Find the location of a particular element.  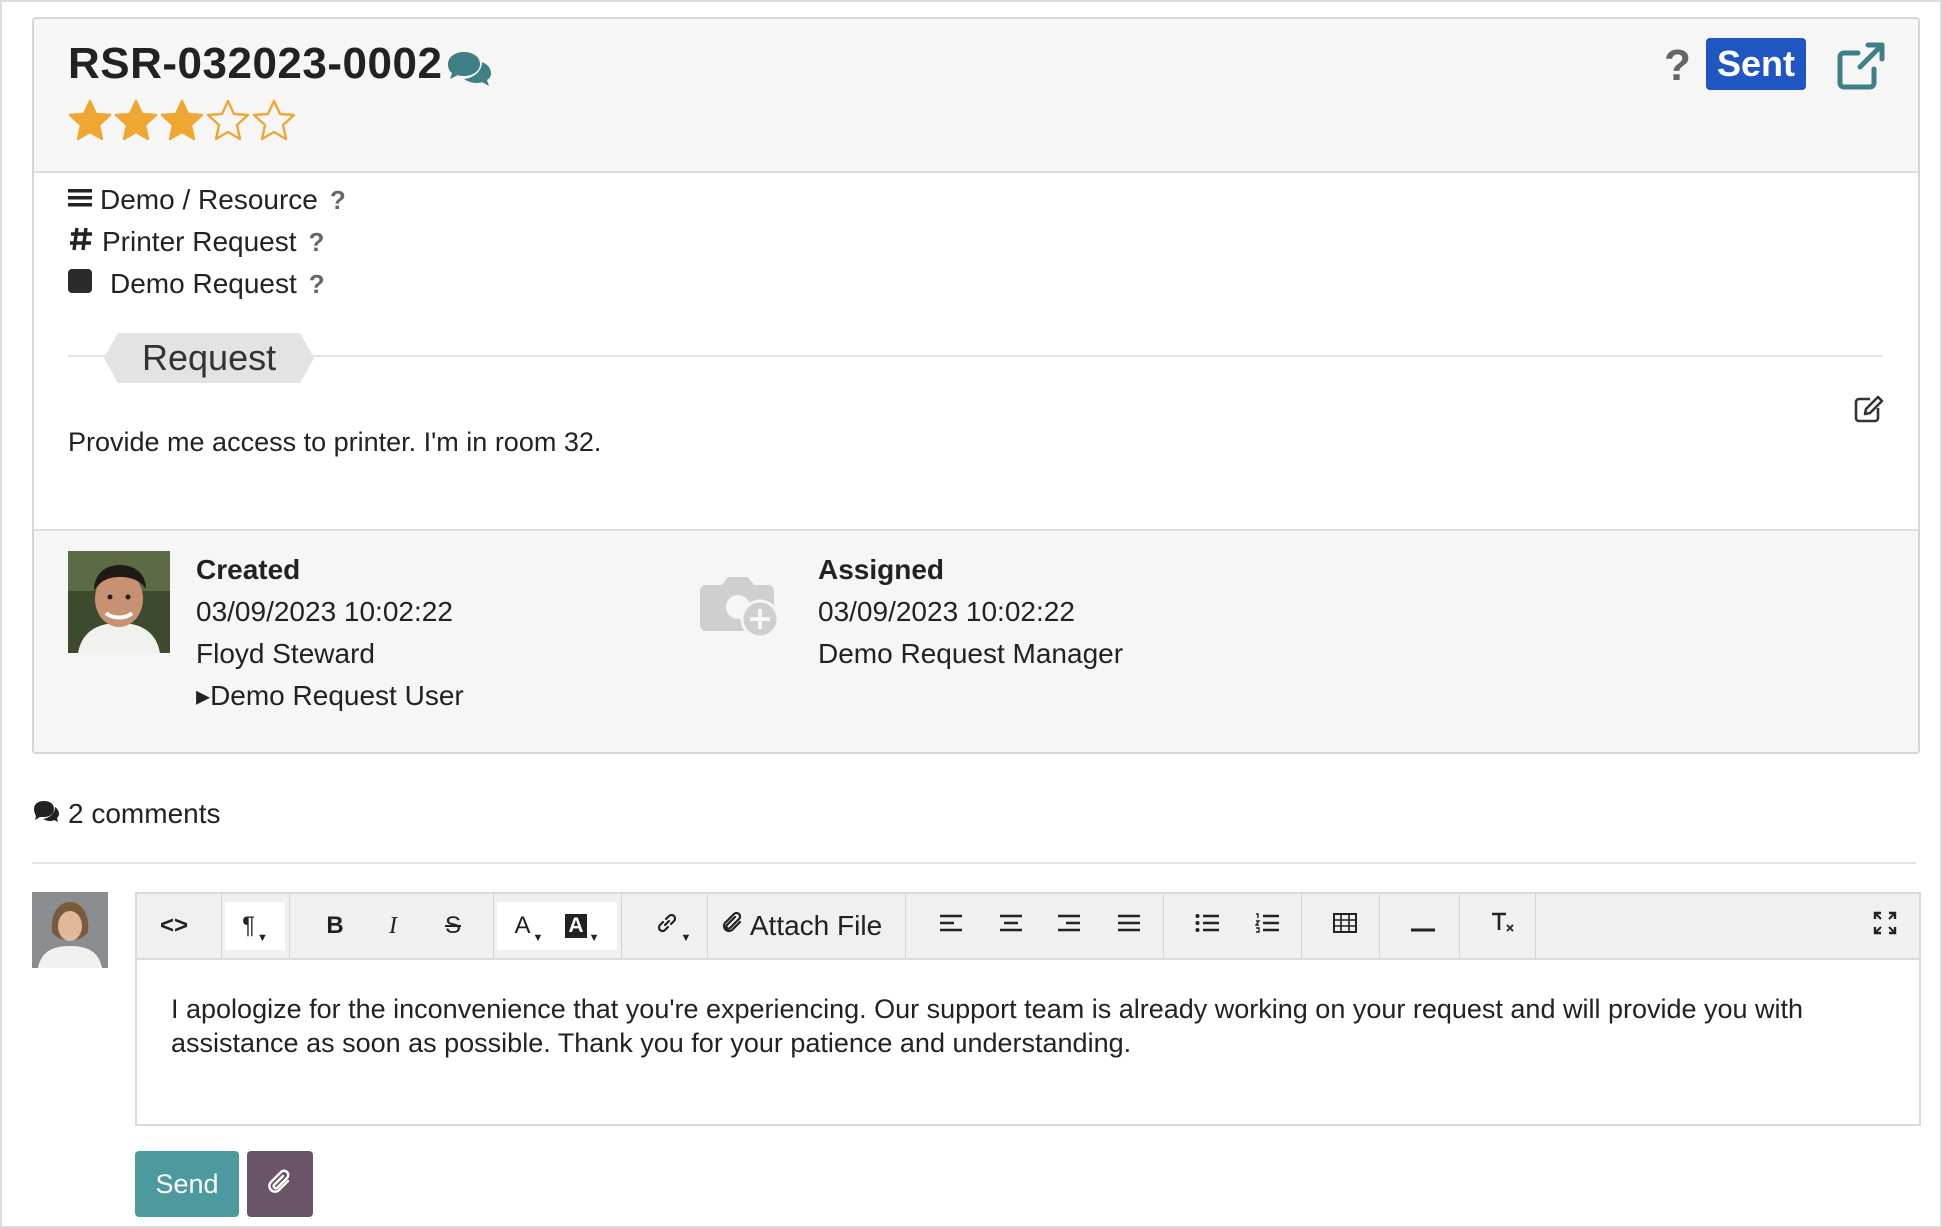

horizontal-rule-button is located at coordinates (1423, 926).